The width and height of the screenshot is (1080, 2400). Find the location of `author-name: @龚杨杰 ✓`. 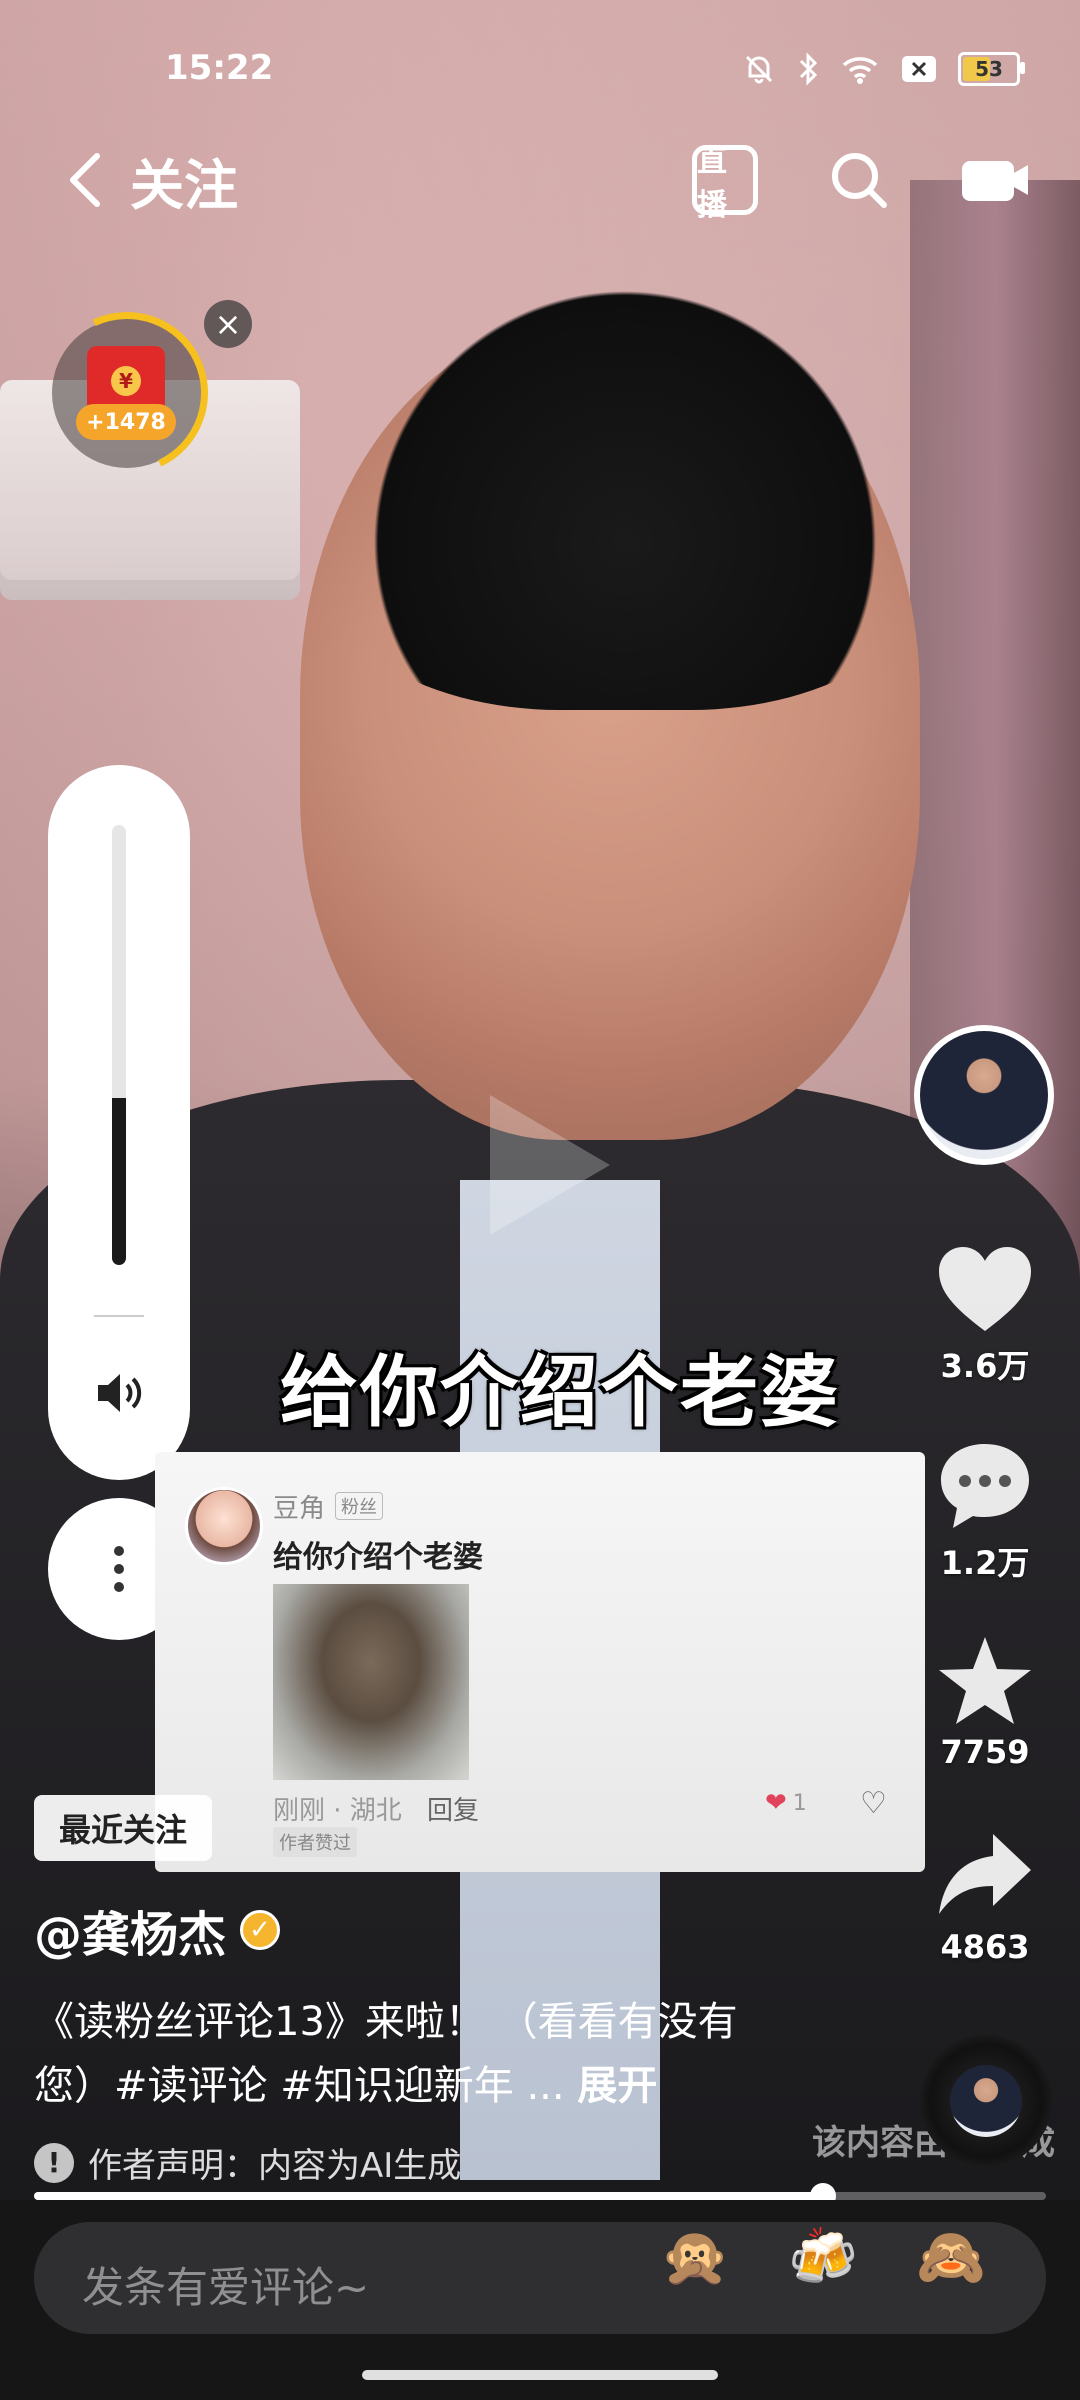

author-name: @龚杨杰 ✓ is located at coordinates (157, 1930).